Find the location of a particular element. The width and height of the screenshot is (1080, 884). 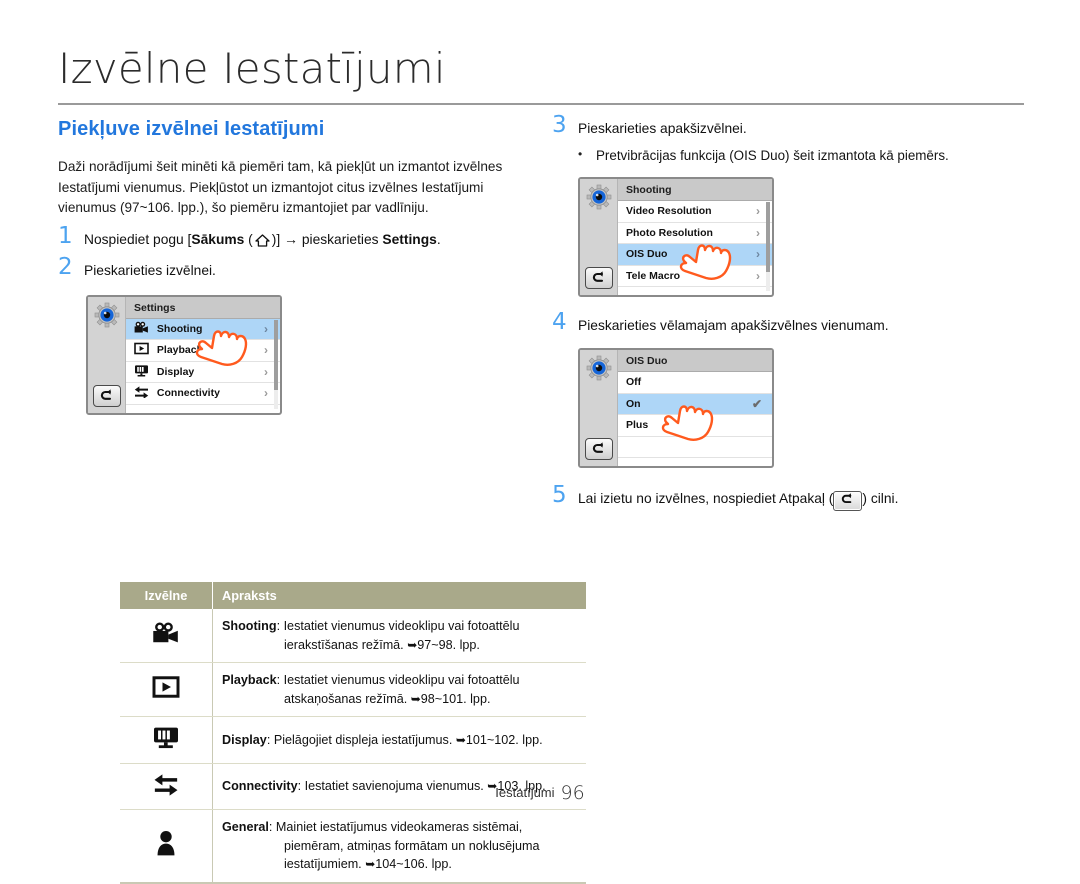

step-1-paren-open: ( is located at coordinates (248, 239).